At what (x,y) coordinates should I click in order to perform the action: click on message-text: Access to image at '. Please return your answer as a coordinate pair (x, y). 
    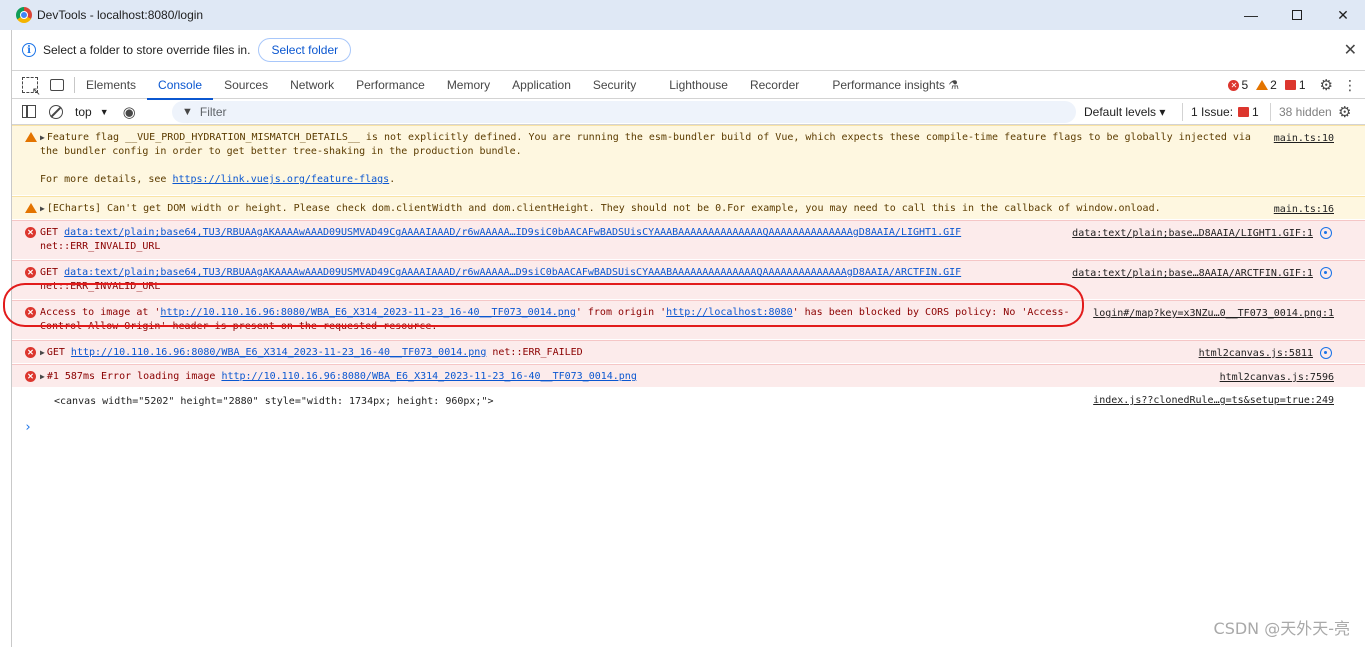
    Looking at the image, I should click on (100, 312).